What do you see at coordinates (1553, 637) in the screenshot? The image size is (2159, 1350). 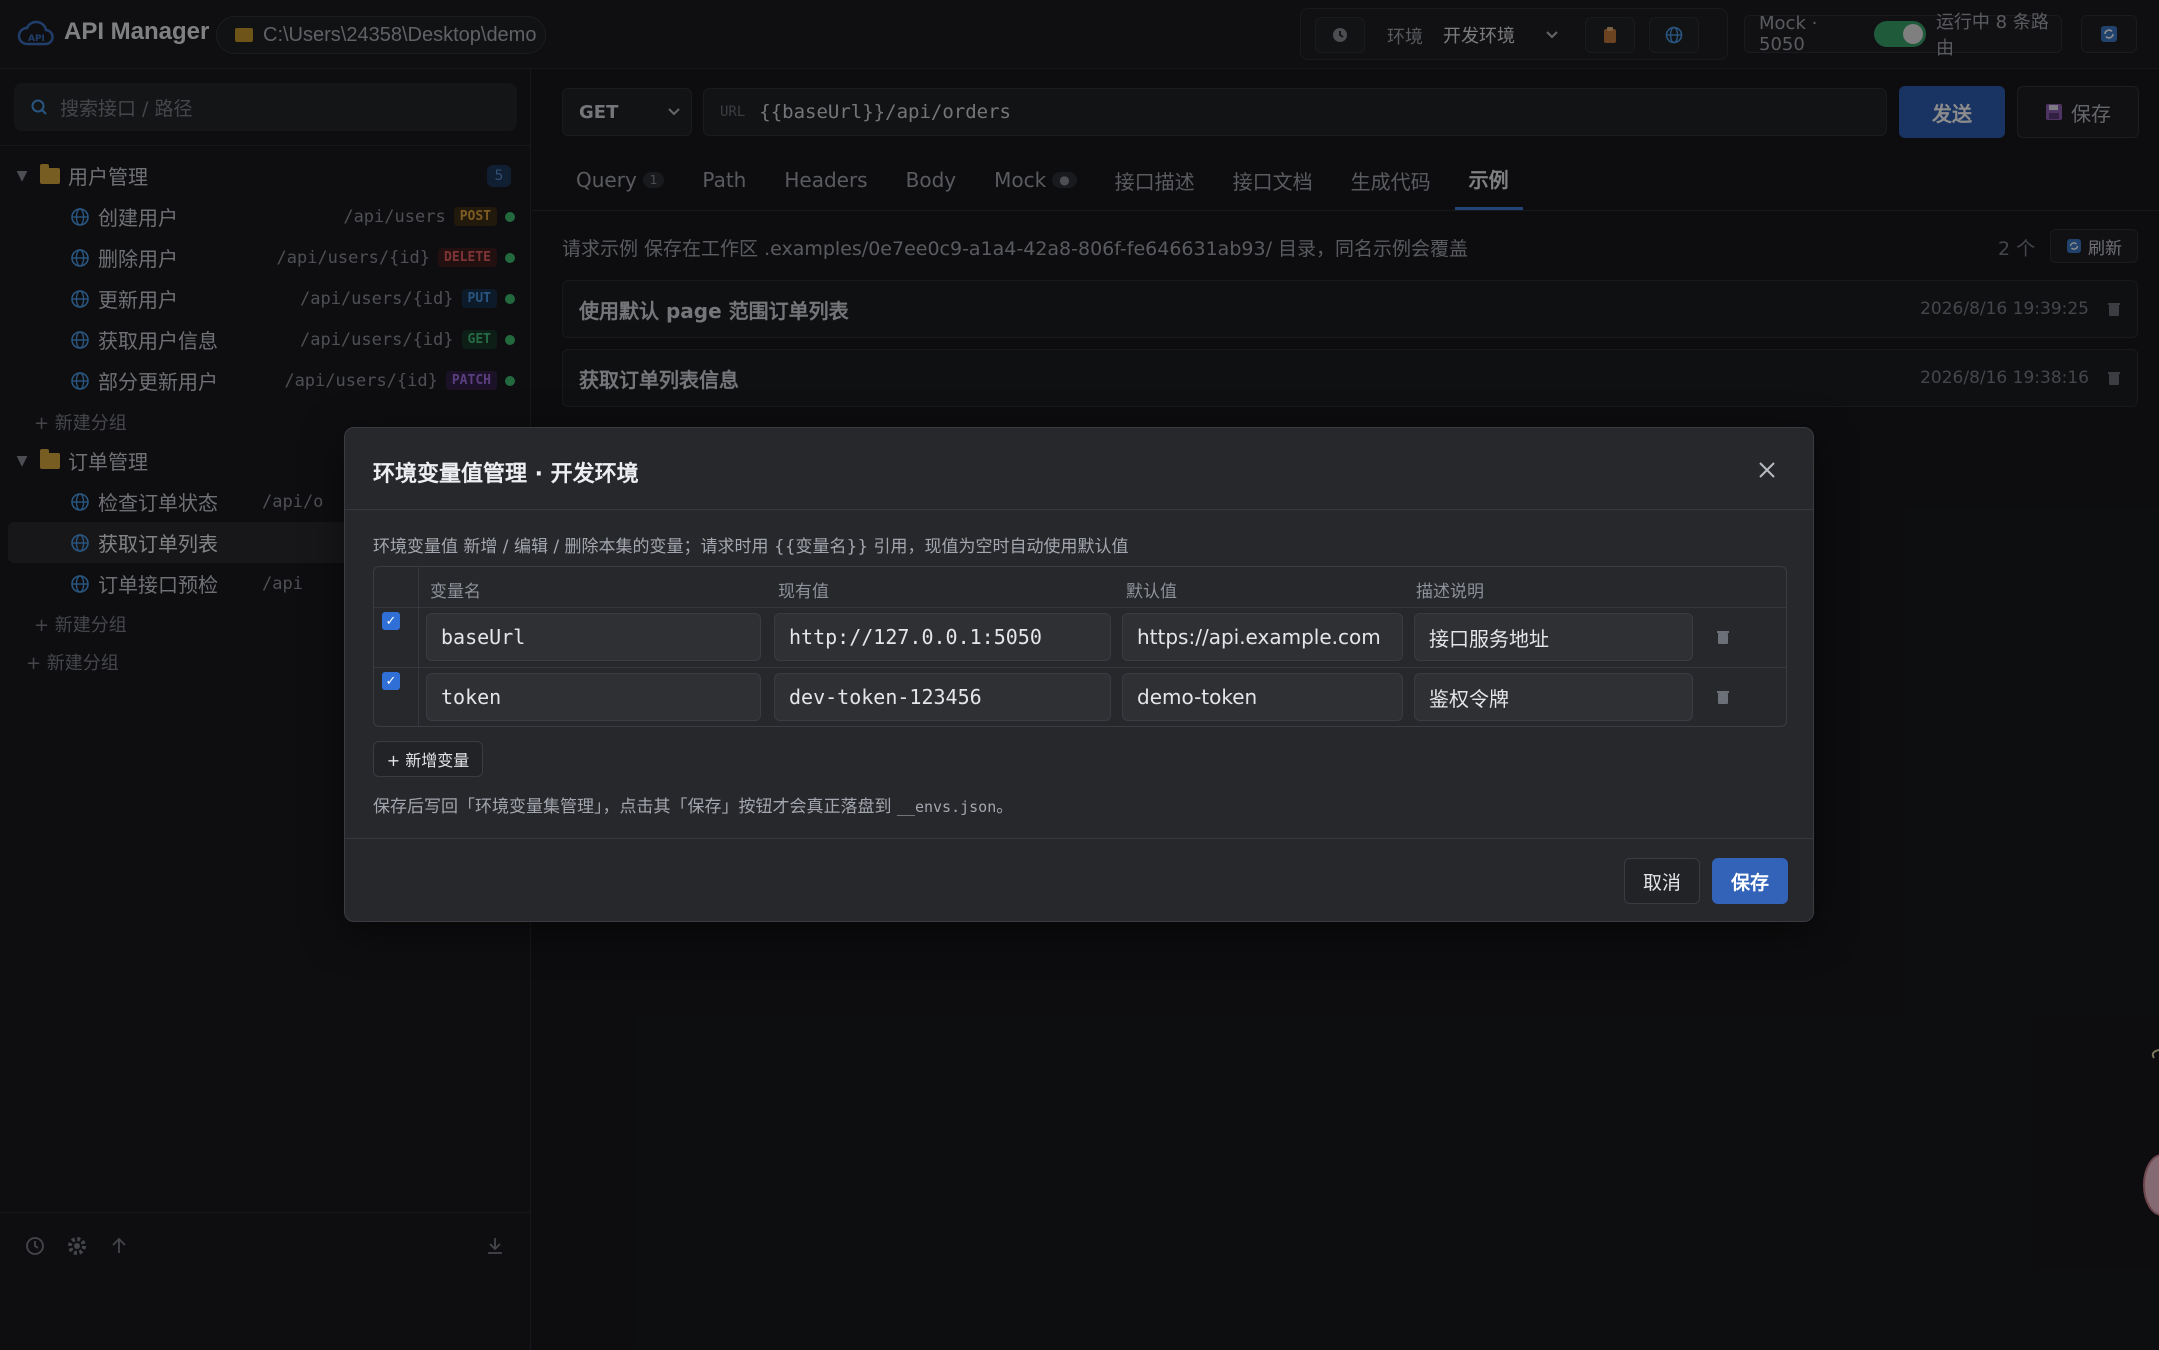 I see `var-description-input: 接口服务地址` at bounding box center [1553, 637].